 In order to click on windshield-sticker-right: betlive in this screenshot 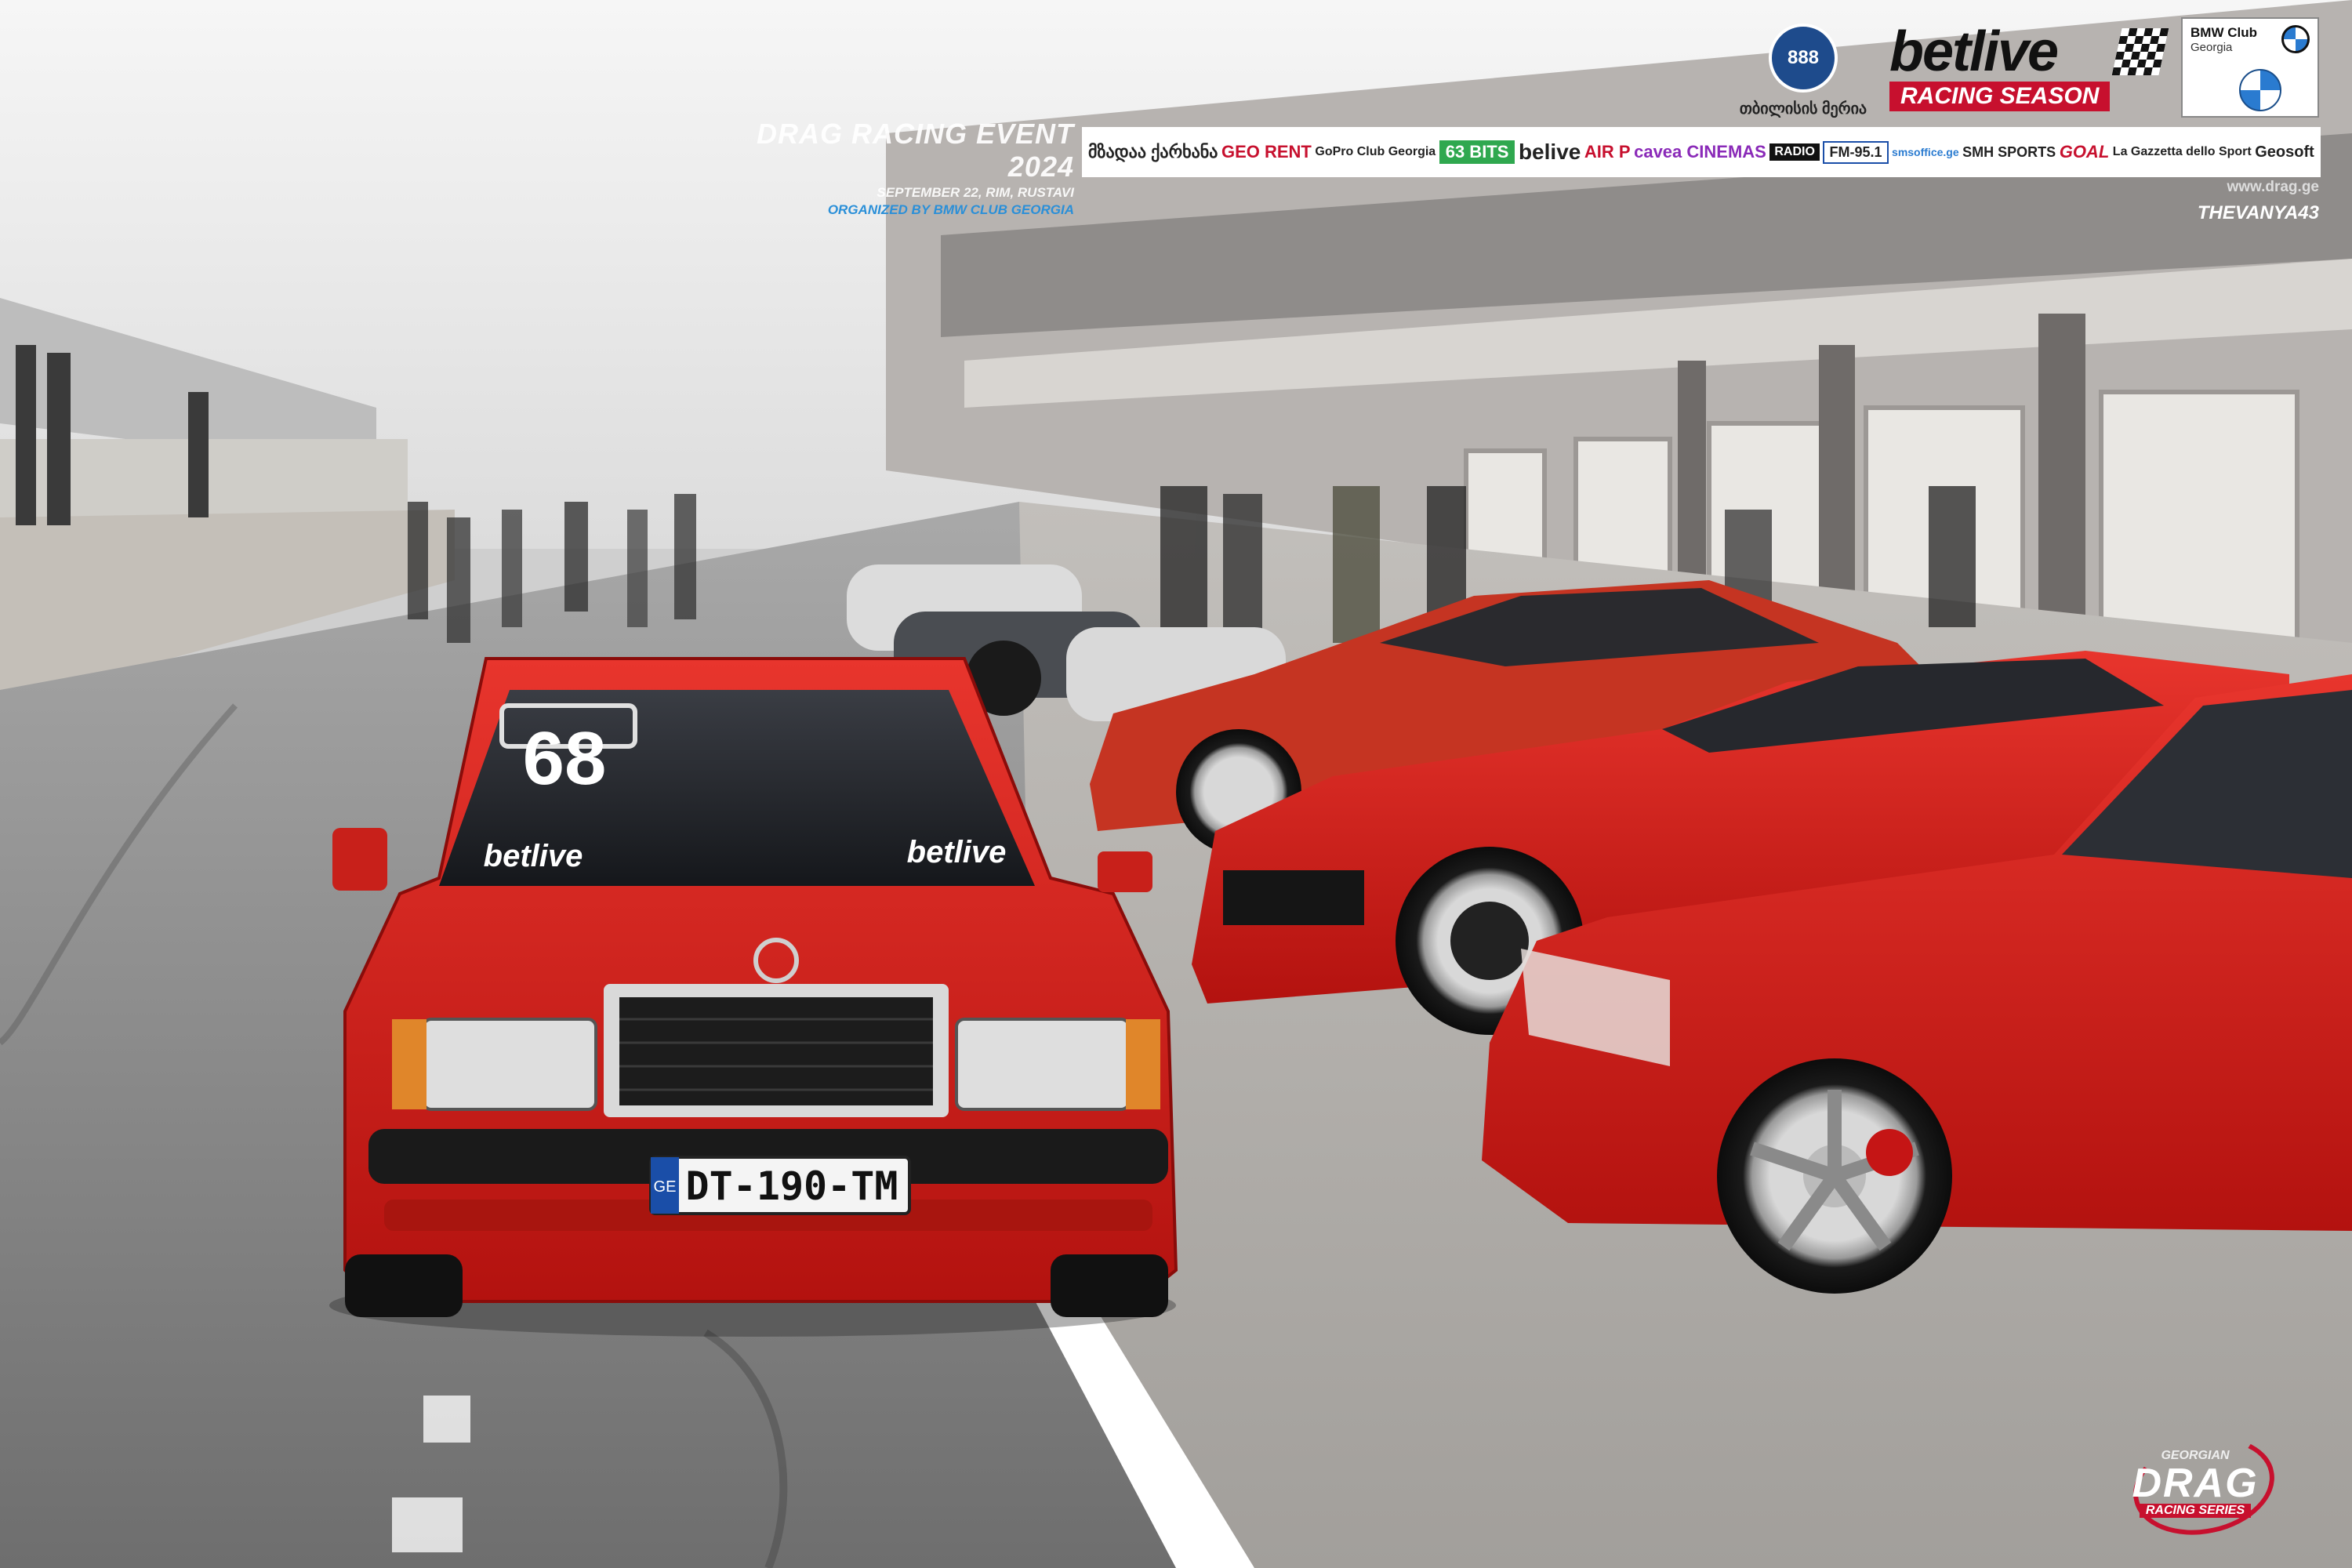, I will do `click(957, 852)`.